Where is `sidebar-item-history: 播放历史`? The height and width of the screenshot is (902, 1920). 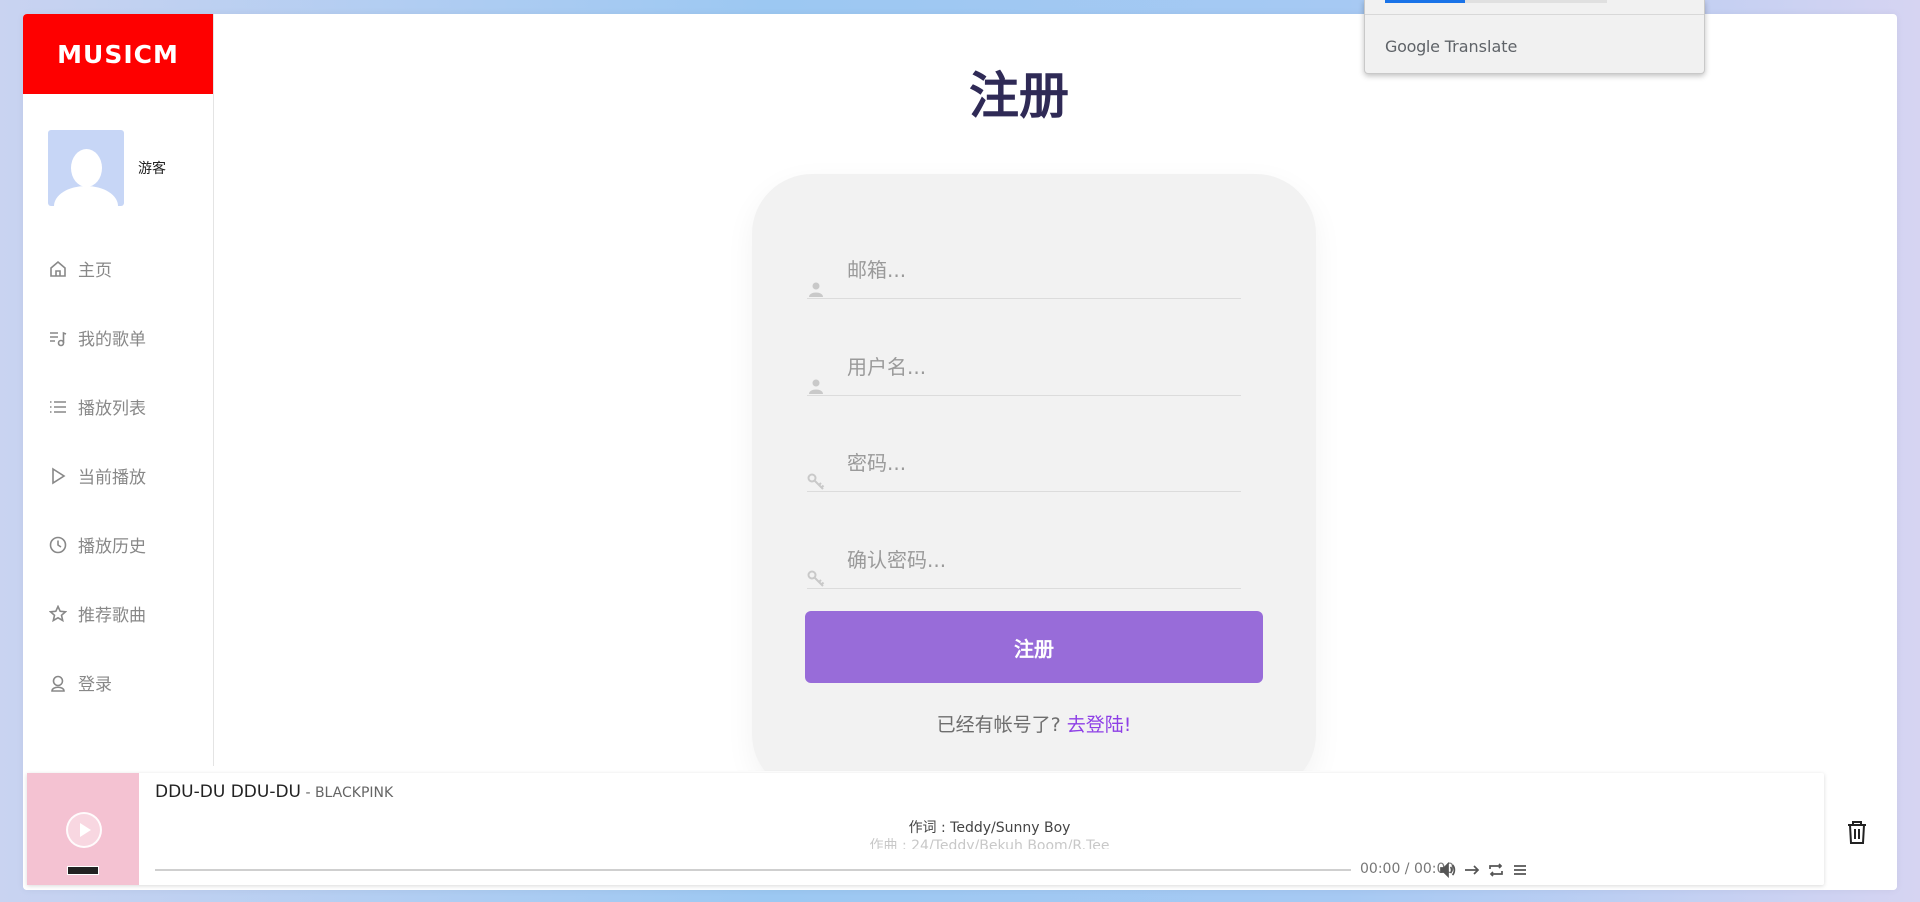 sidebar-item-history: 播放历史 is located at coordinates (118, 544).